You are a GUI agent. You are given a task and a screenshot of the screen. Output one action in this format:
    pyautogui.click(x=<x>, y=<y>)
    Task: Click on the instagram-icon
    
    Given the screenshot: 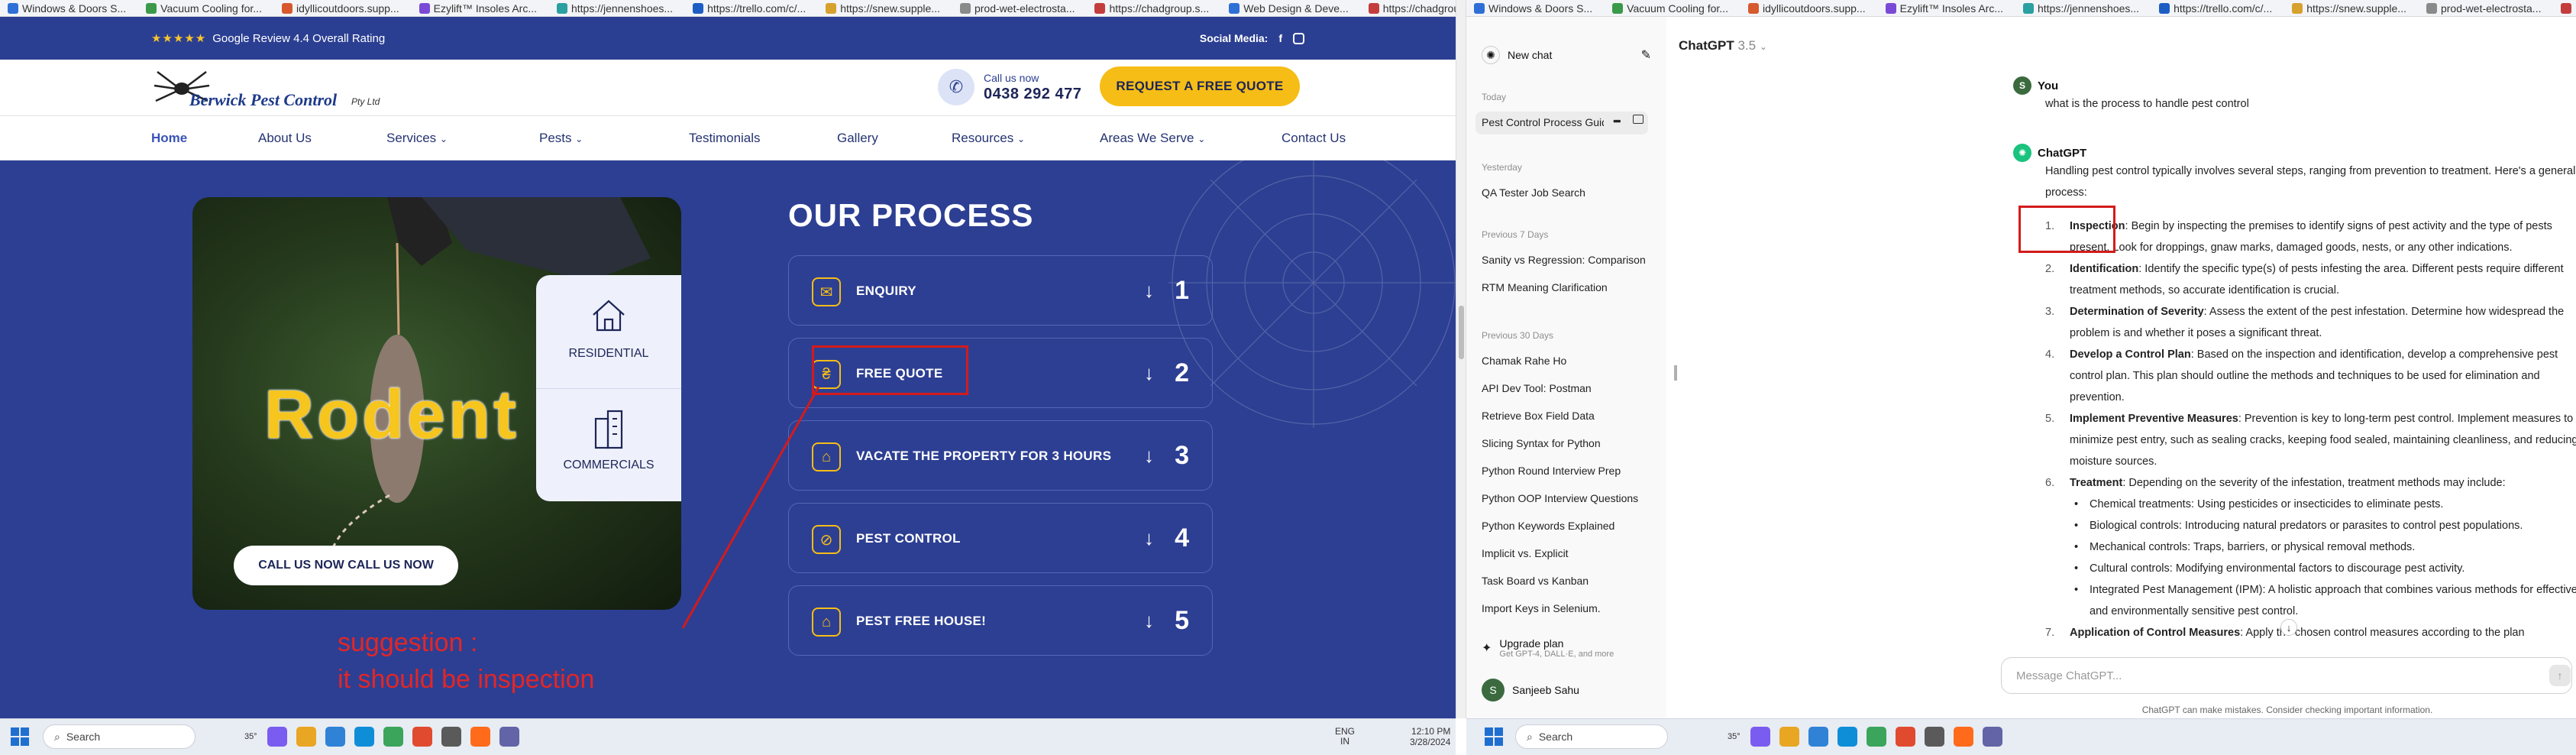 What is the action you would take?
    pyautogui.click(x=1298, y=38)
    